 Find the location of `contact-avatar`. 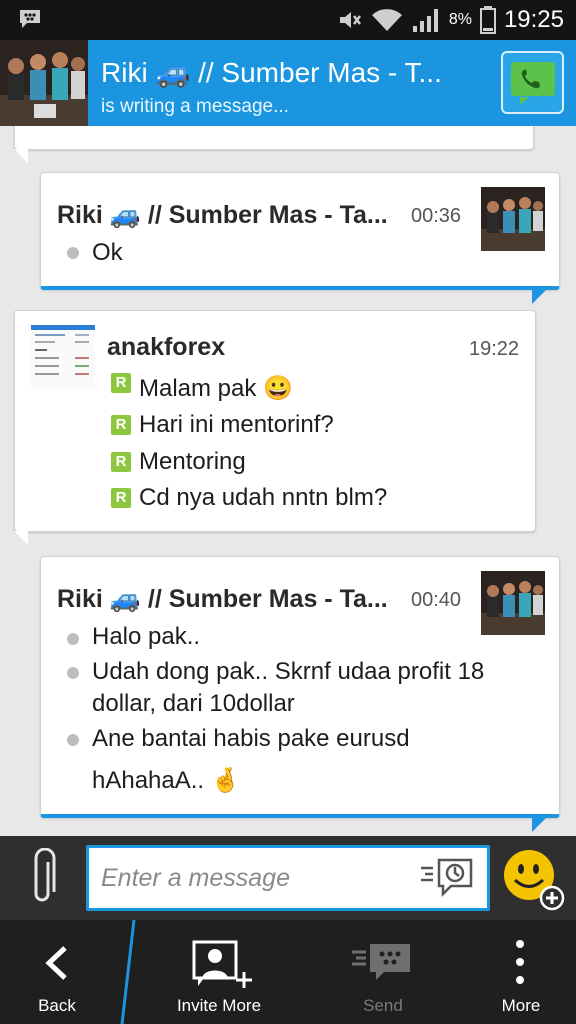

contact-avatar is located at coordinates (44, 83).